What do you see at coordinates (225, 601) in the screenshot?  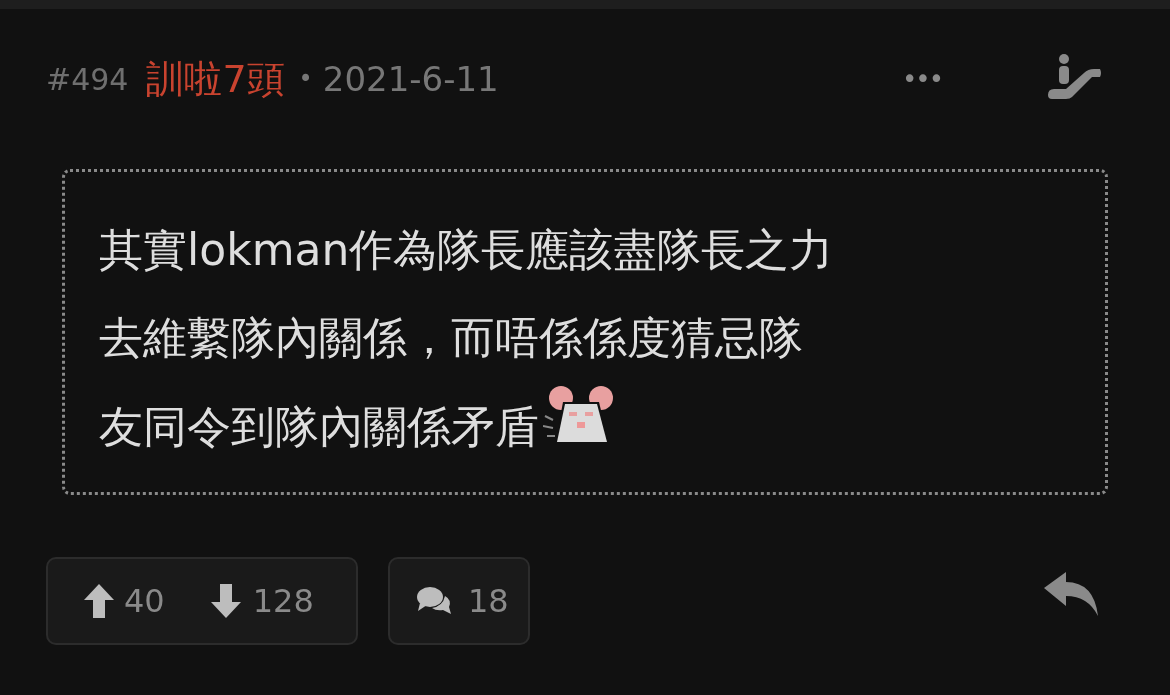 I see `down-arrow-icon` at bounding box center [225, 601].